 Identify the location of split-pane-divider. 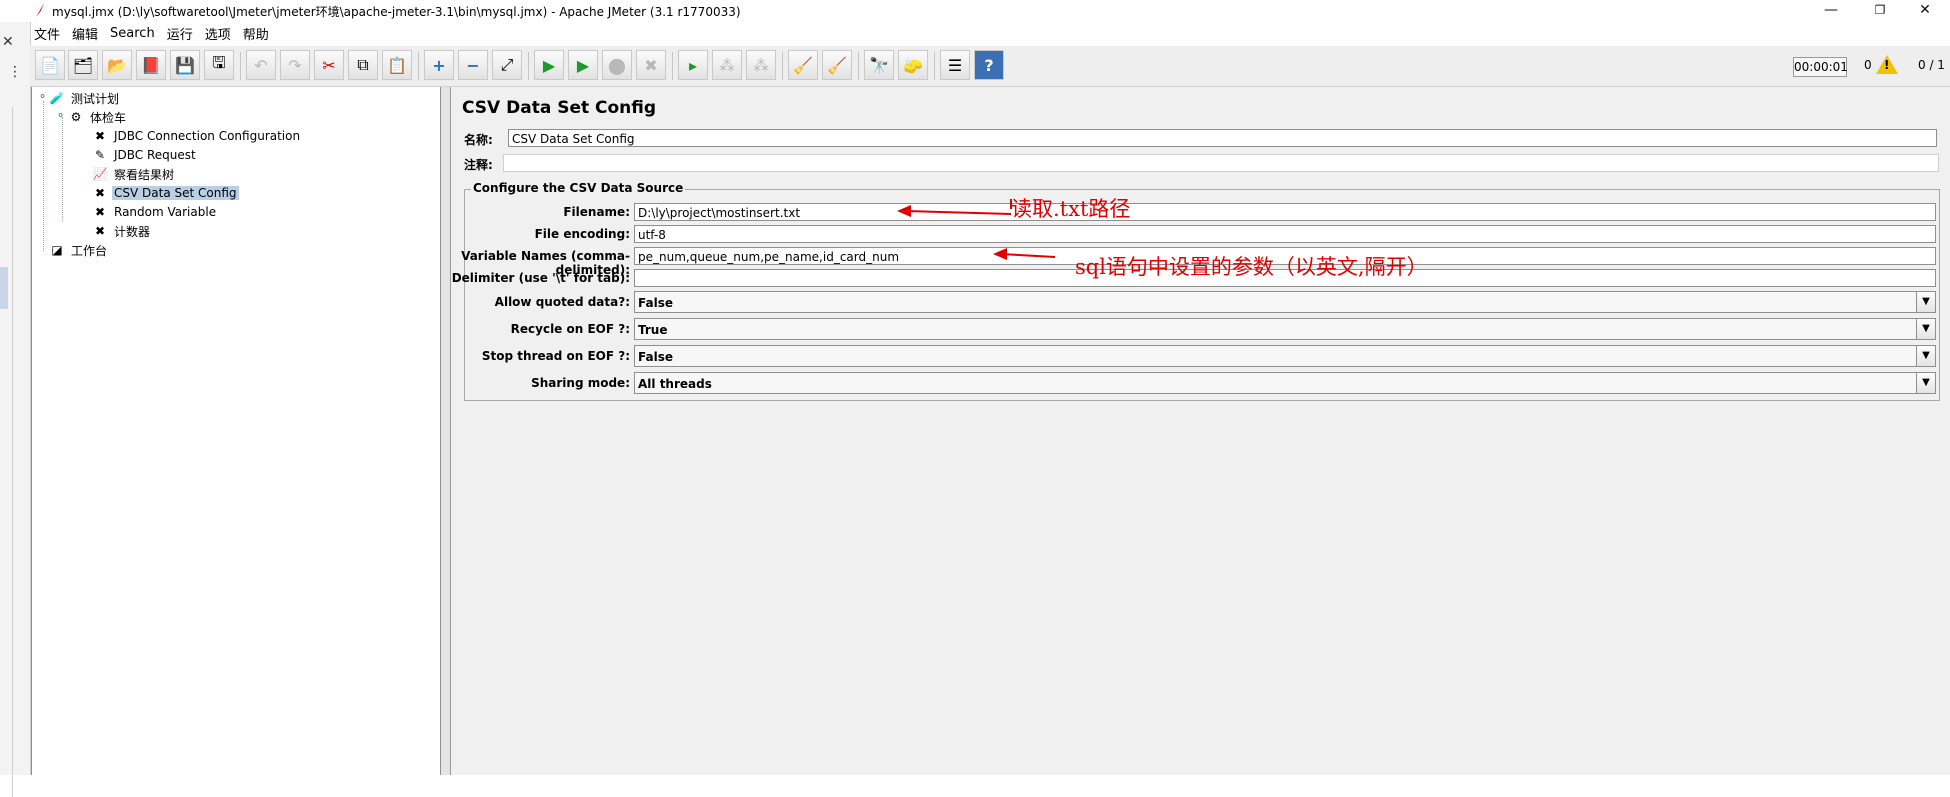
(446, 431).